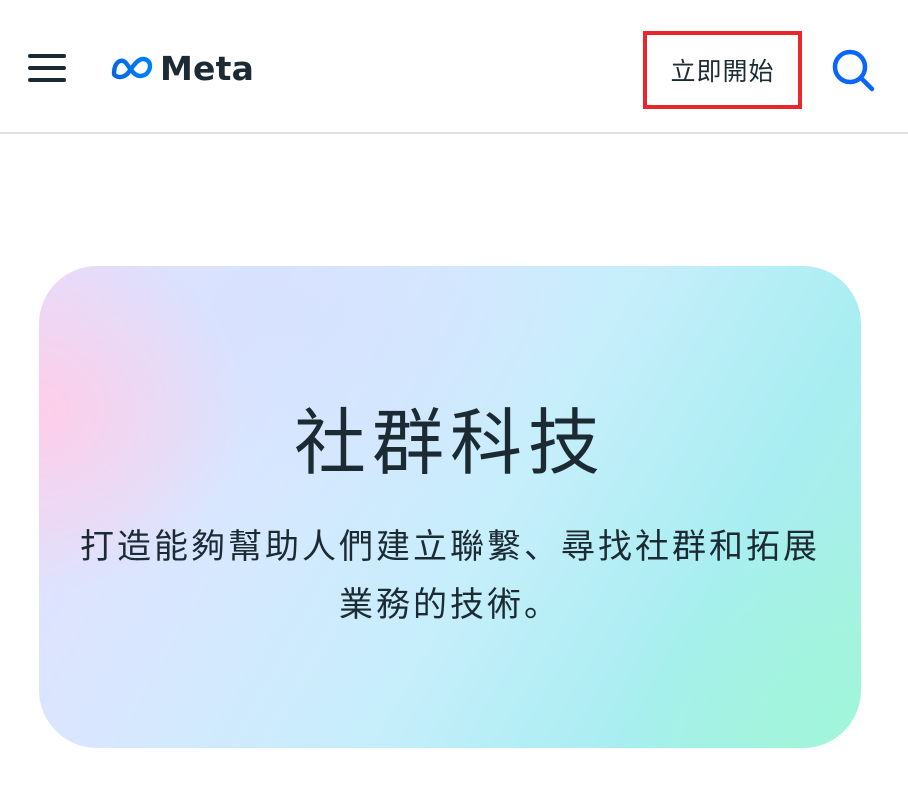 The height and width of the screenshot is (786, 908). I want to click on logo-text: Meta, so click(207, 68).